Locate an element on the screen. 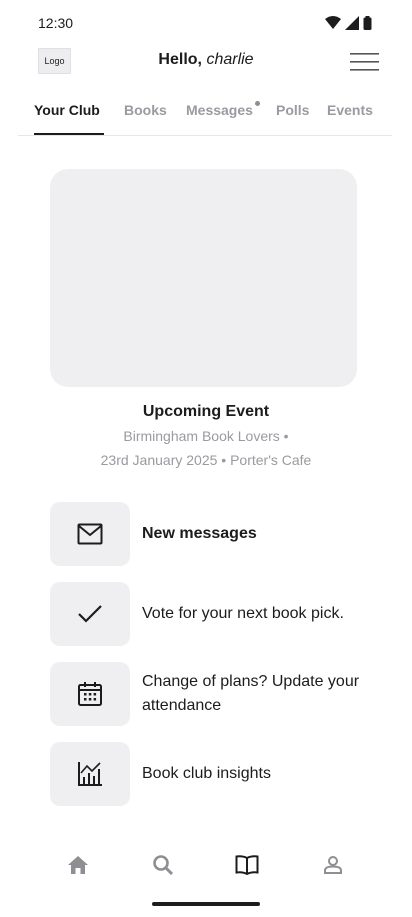 This screenshot has width=412, height=917. wifi-icon is located at coordinates (333, 22).